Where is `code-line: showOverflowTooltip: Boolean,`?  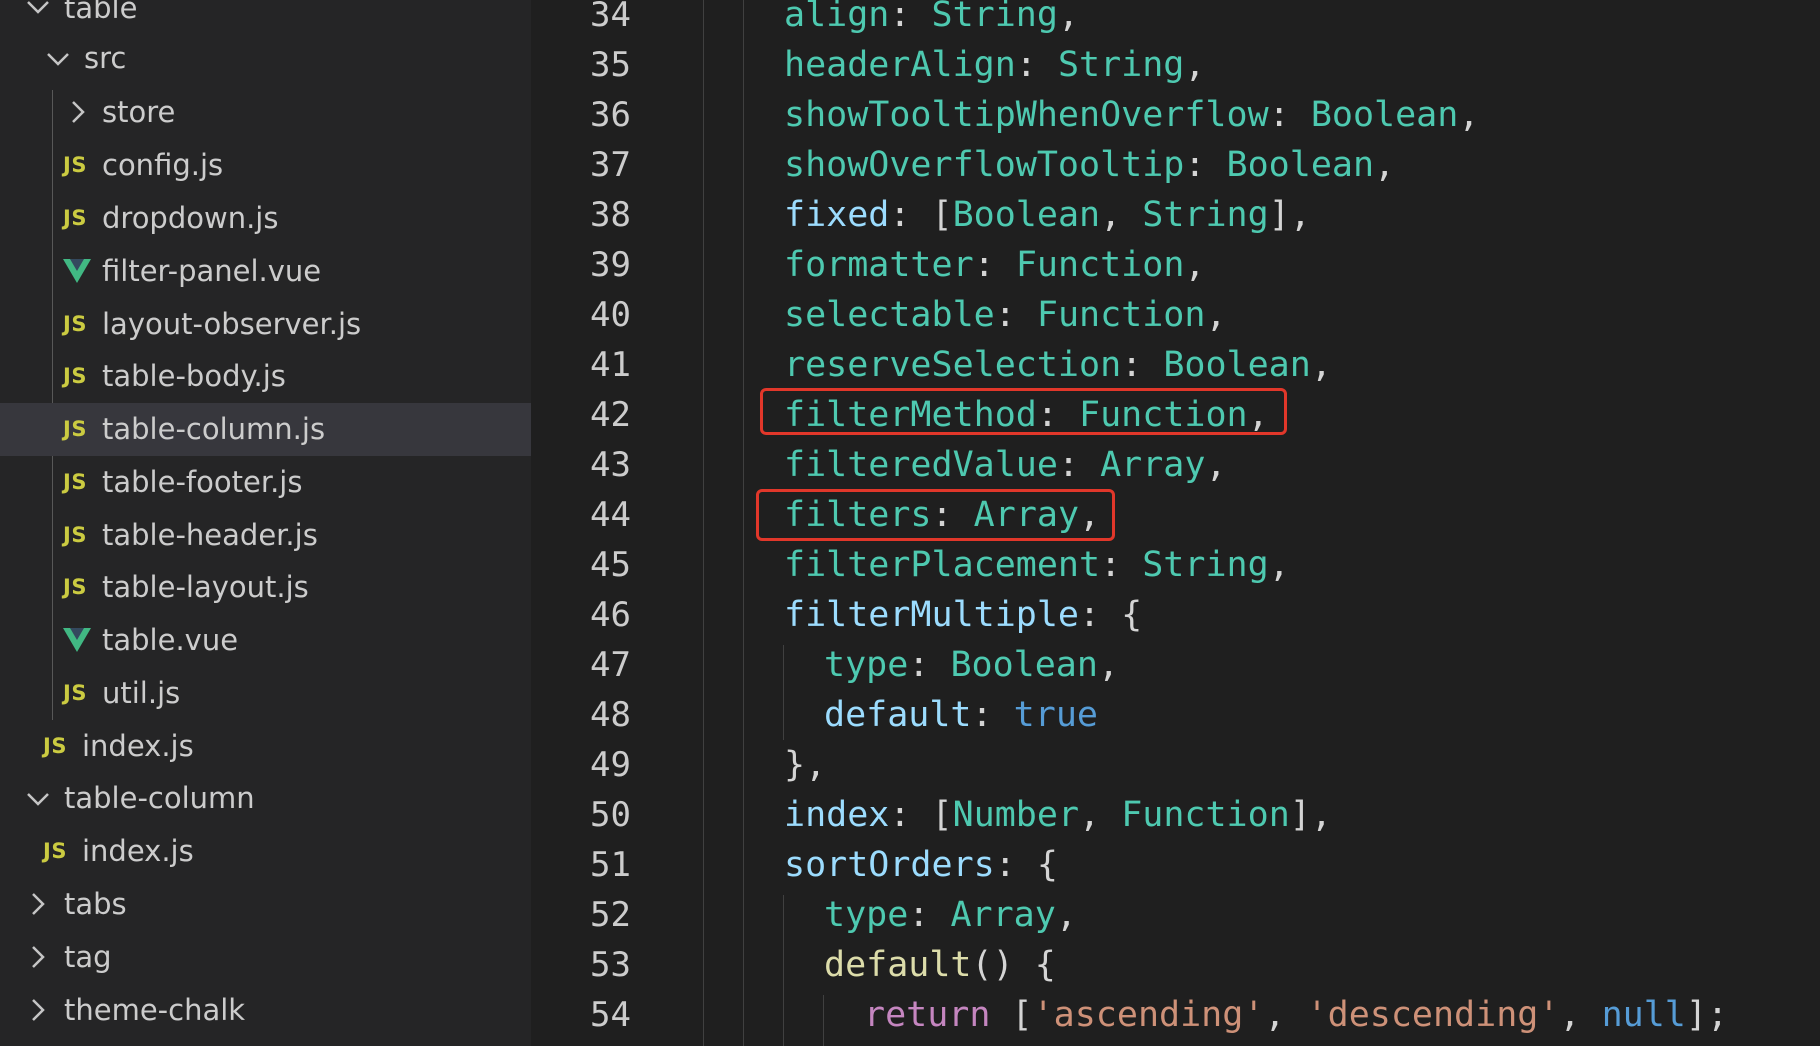 code-line: showOverflowTooltip: Boolean, is located at coordinates (1089, 165).